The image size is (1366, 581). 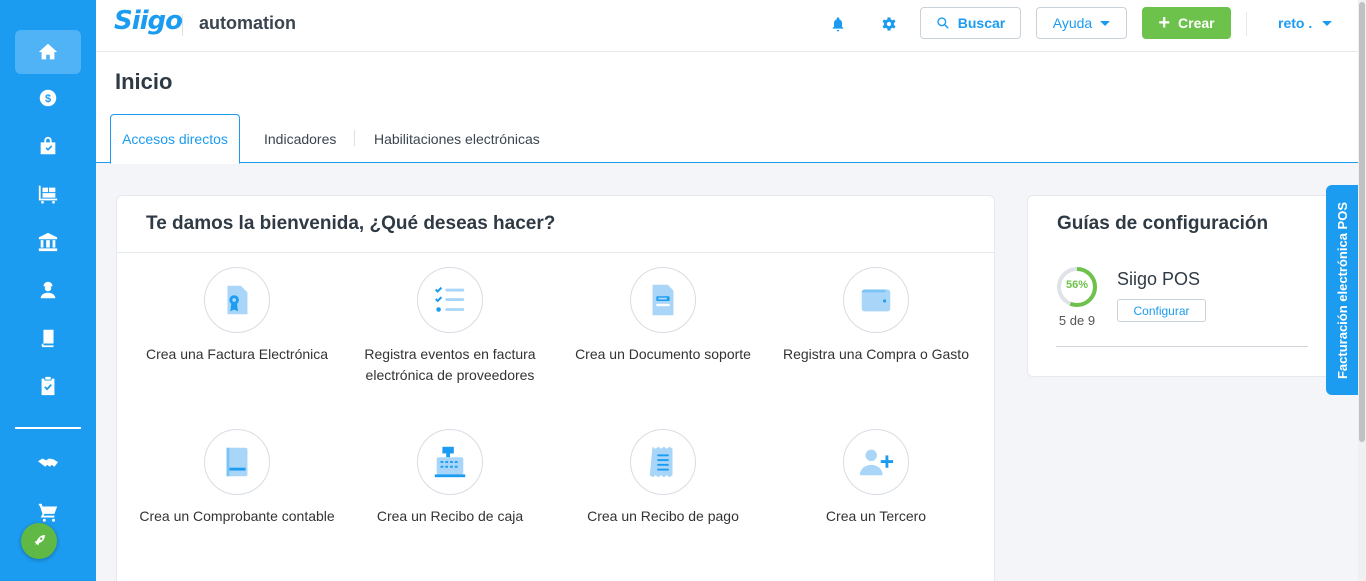 I want to click on rocket-icon, so click(x=39, y=540).